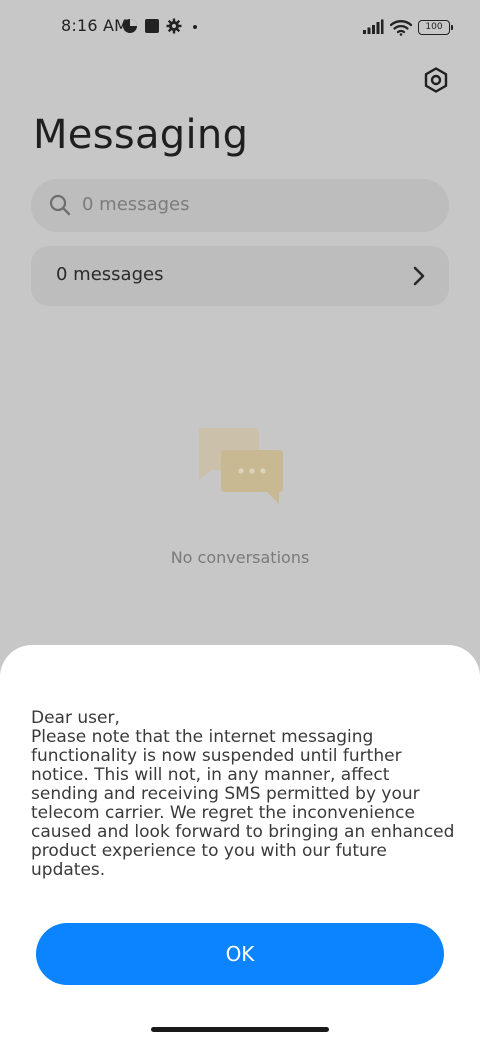  What do you see at coordinates (152, 26) in the screenshot?
I see `square-app-icon` at bounding box center [152, 26].